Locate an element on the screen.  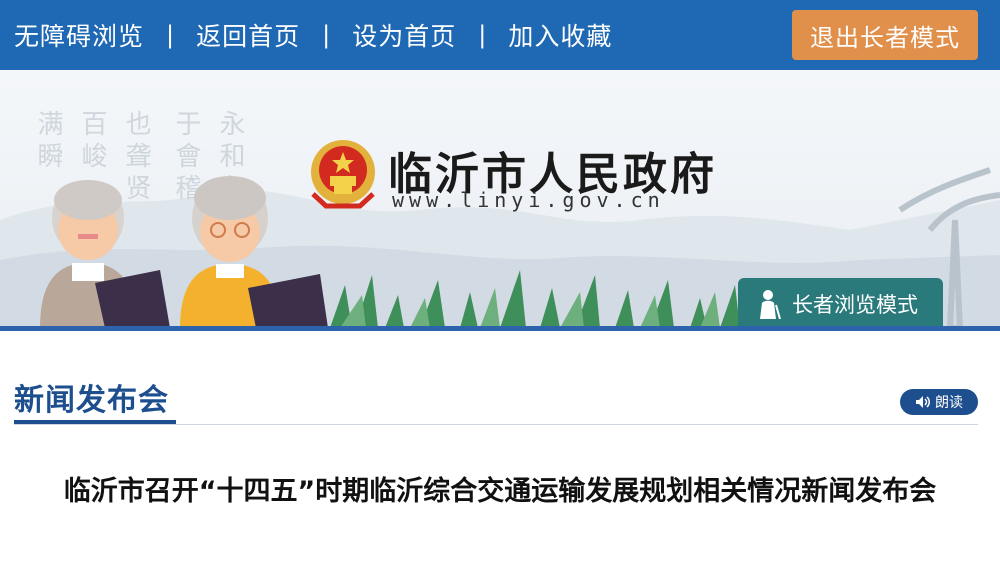
section-title: 新闻发布会 is located at coordinates (91, 400).